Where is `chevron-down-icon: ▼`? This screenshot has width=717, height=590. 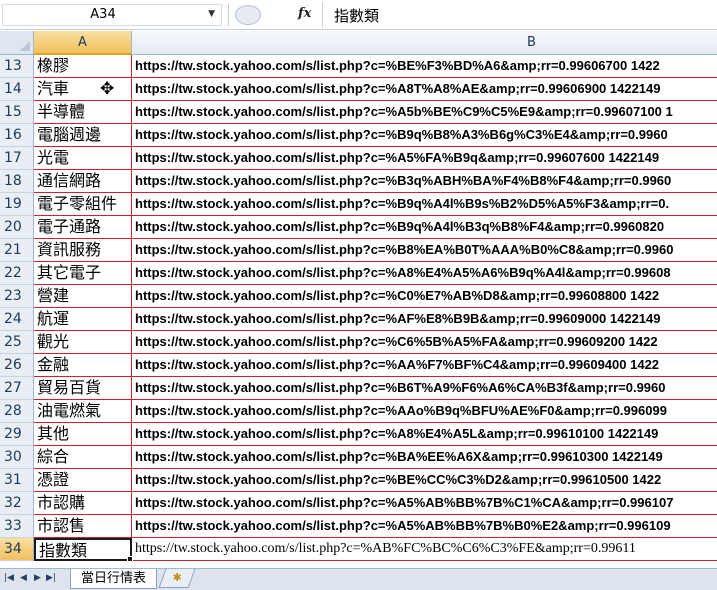 chevron-down-icon: ▼ is located at coordinates (211, 14).